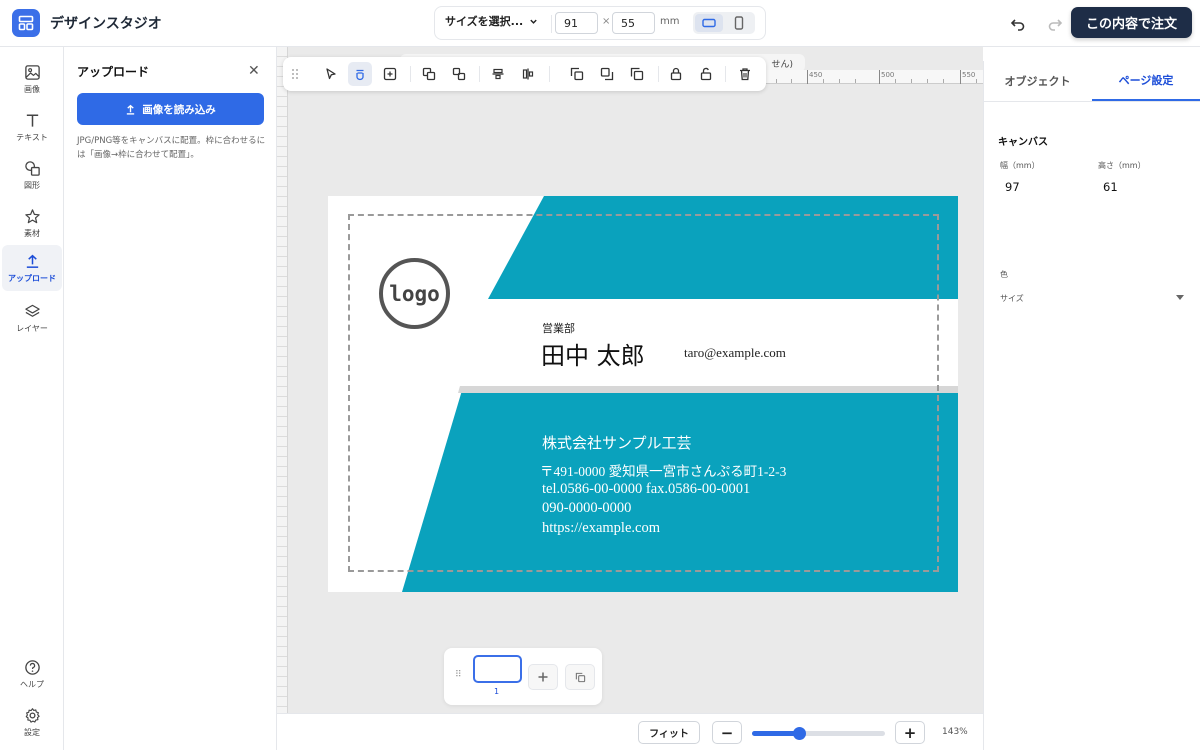  I want to click on undo-button, so click(1018, 24).